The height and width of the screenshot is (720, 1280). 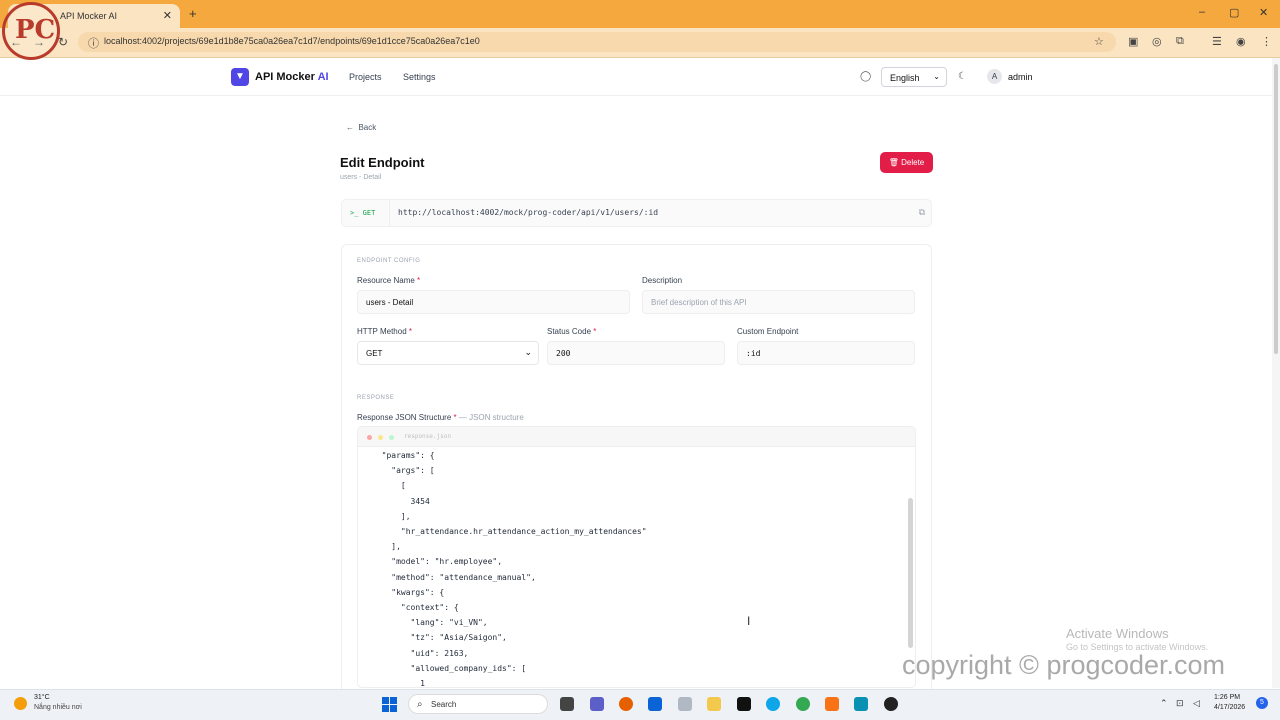 What do you see at coordinates (193, 13) in the screenshot?
I see `new-tab-icon: +` at bounding box center [193, 13].